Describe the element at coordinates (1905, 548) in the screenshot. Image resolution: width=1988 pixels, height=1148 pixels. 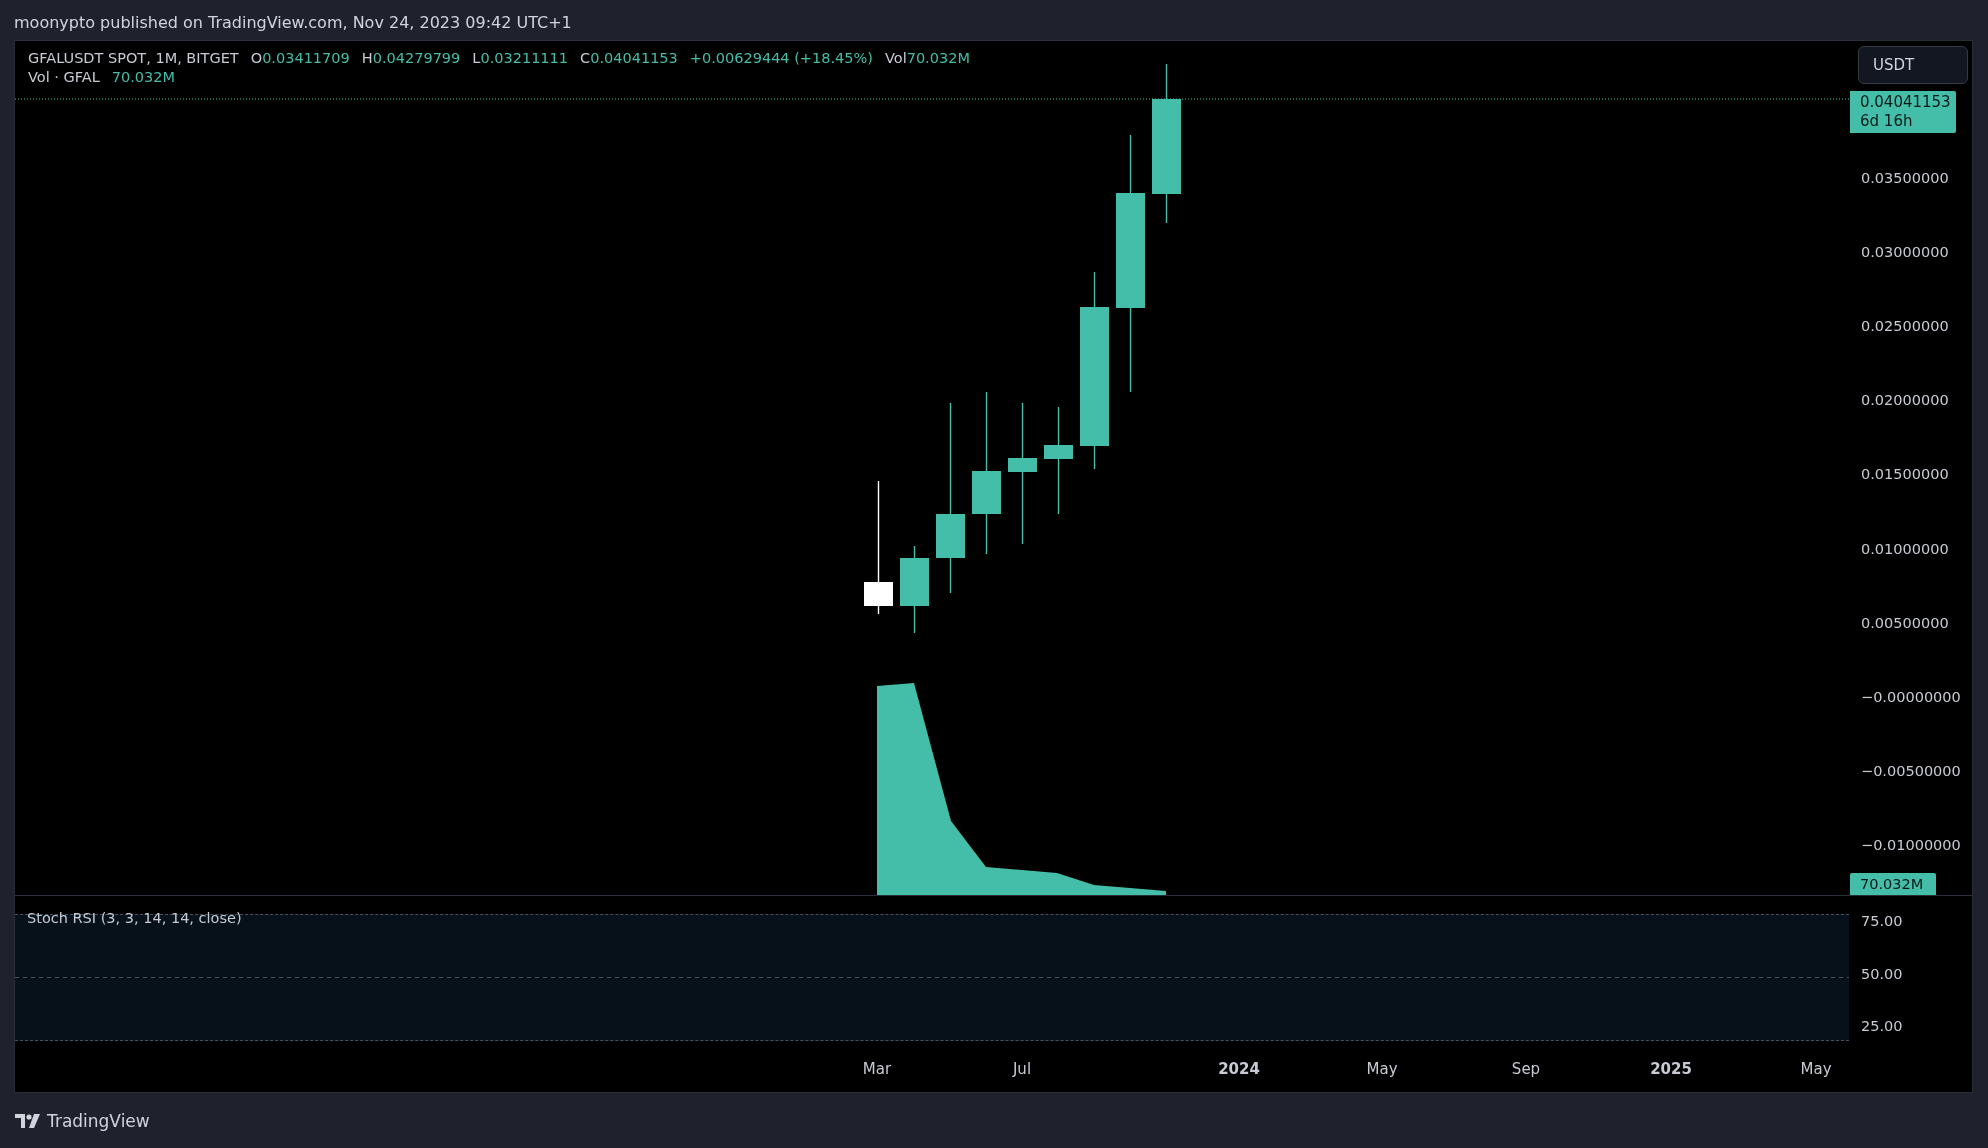
I see `price-axis-label: 0.01000000` at that location.